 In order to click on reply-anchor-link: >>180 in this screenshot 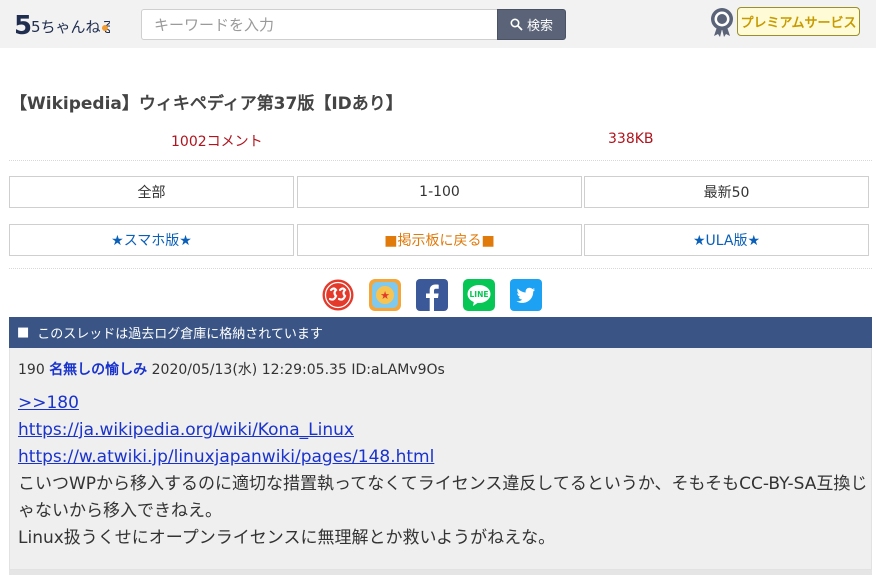, I will do `click(443, 403)`.